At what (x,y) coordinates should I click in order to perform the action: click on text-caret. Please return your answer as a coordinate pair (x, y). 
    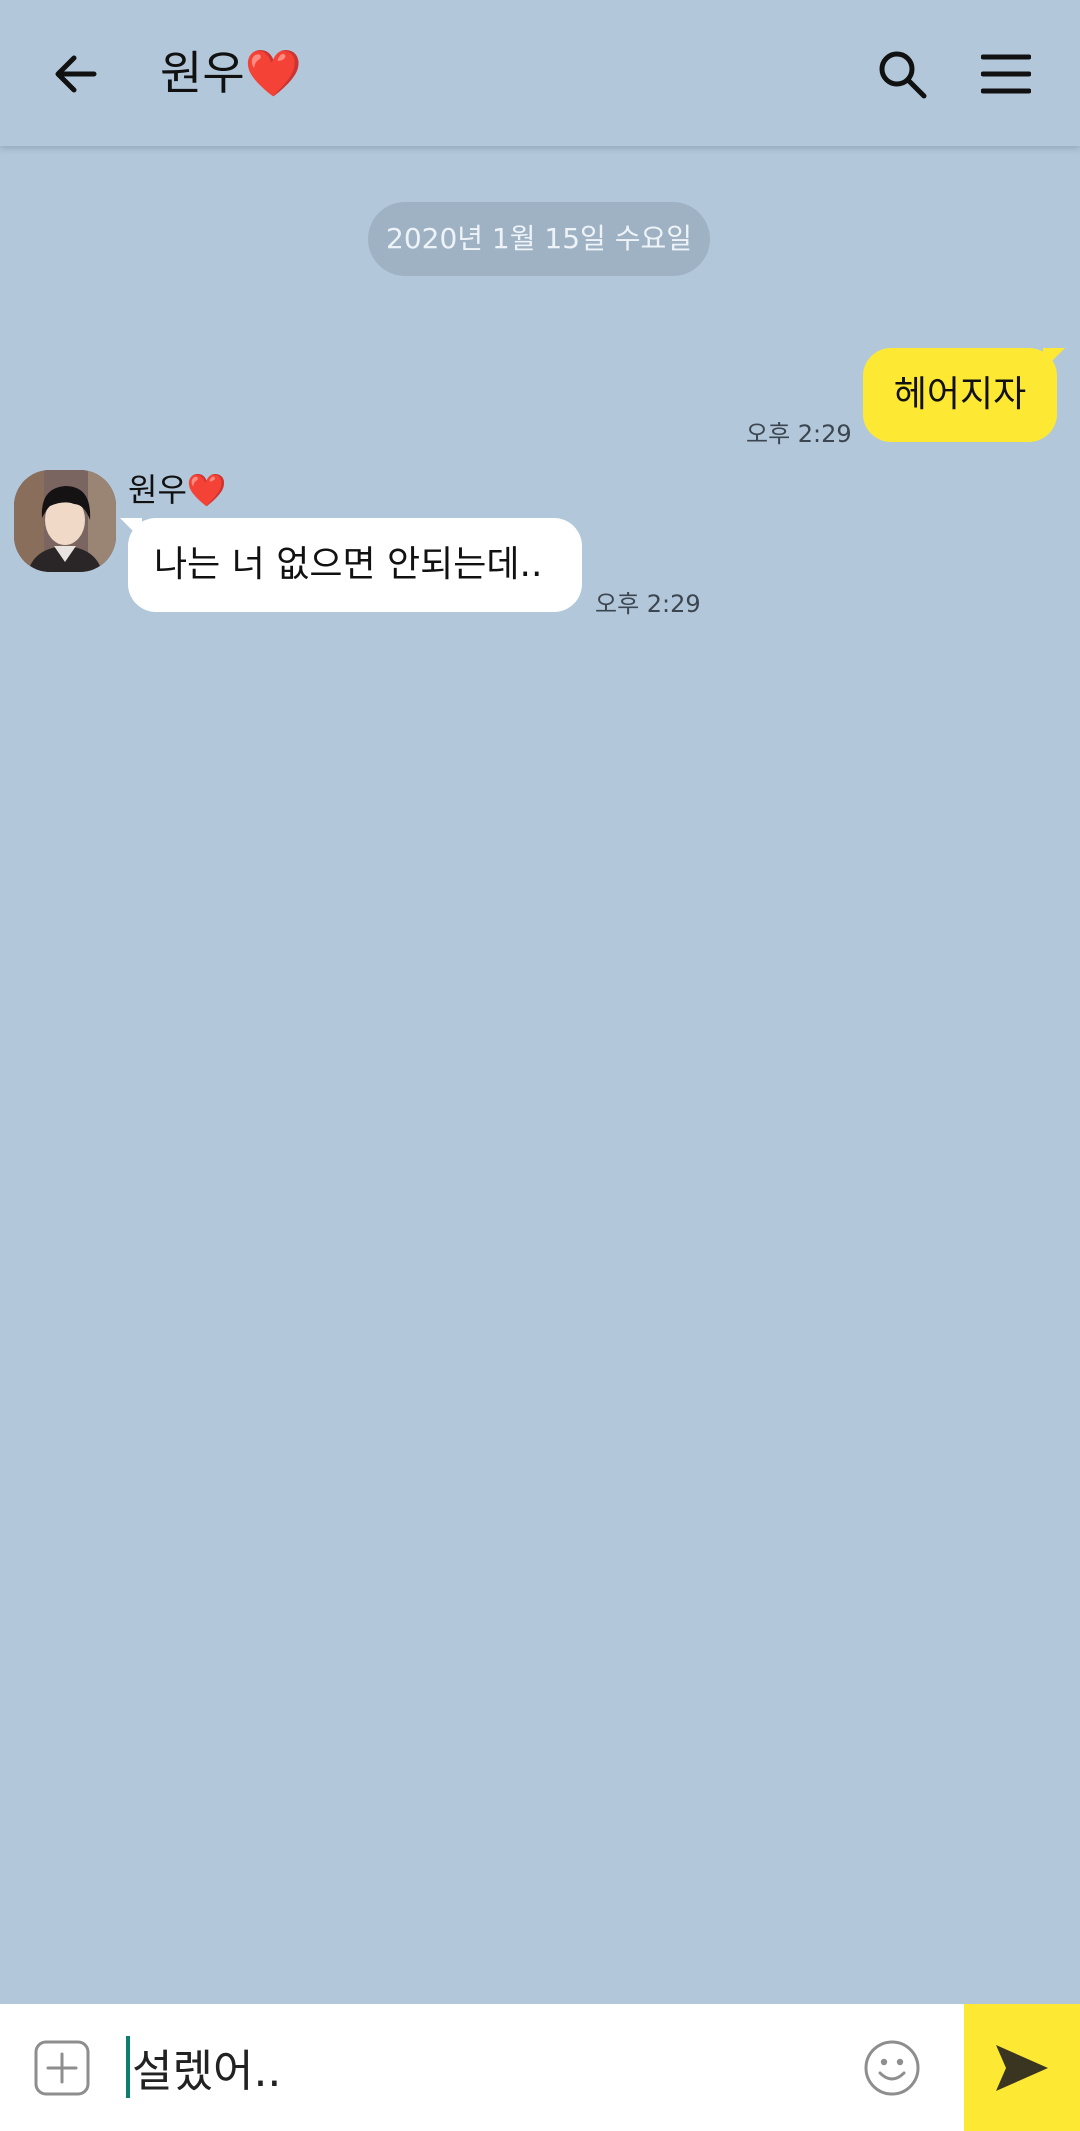
    Looking at the image, I should click on (128, 2067).